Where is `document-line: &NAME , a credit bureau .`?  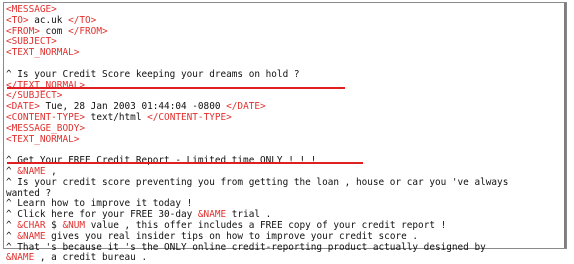 document-line: &NAME , a credit bureau . is located at coordinates (285, 258).